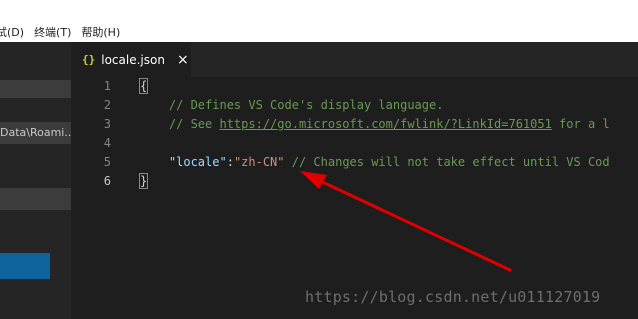 The image size is (638, 319). What do you see at coordinates (306, 105) in the screenshot?
I see `comment-text: // Defines VS Code's display language.` at bounding box center [306, 105].